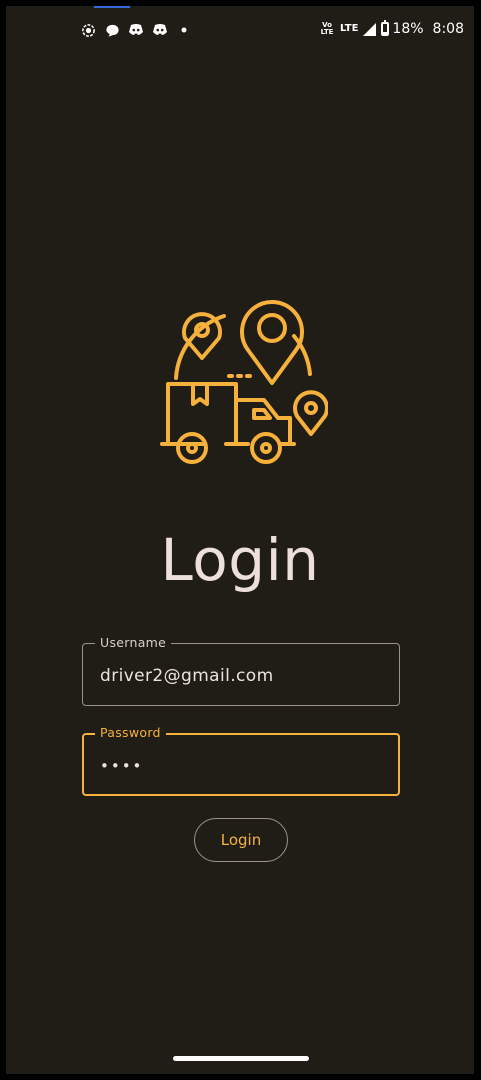 The image size is (481, 1080). What do you see at coordinates (408, 29) in the screenshot?
I see `battery-percent: 18%` at bounding box center [408, 29].